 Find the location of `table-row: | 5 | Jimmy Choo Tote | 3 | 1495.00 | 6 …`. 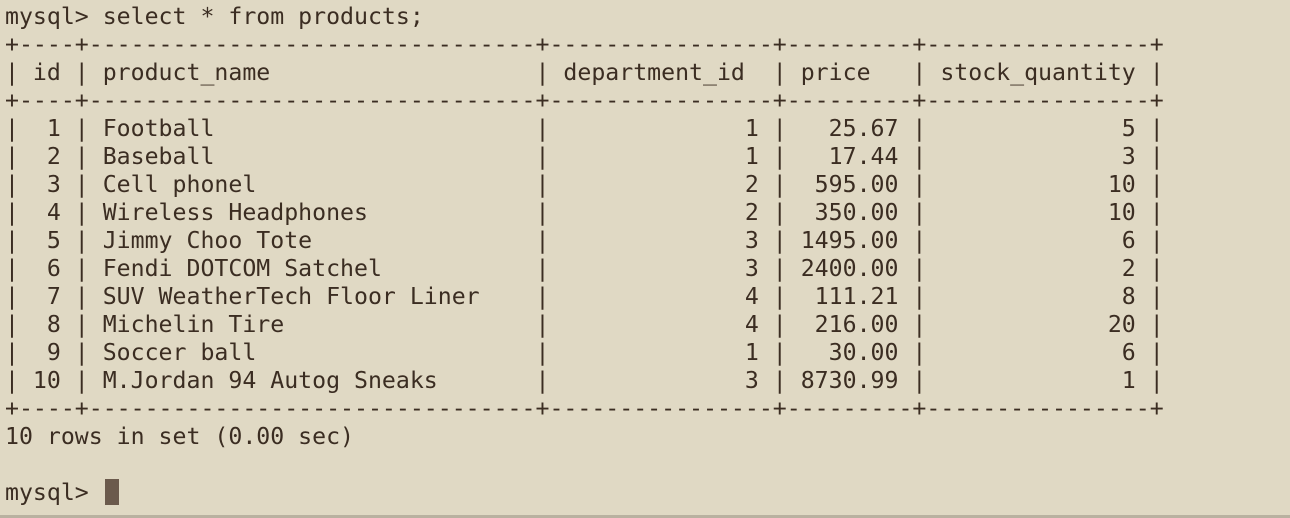

table-row: | 5 | Jimmy Choo Tote | 3 | 1495.00 | 6 … is located at coordinates (584, 240).